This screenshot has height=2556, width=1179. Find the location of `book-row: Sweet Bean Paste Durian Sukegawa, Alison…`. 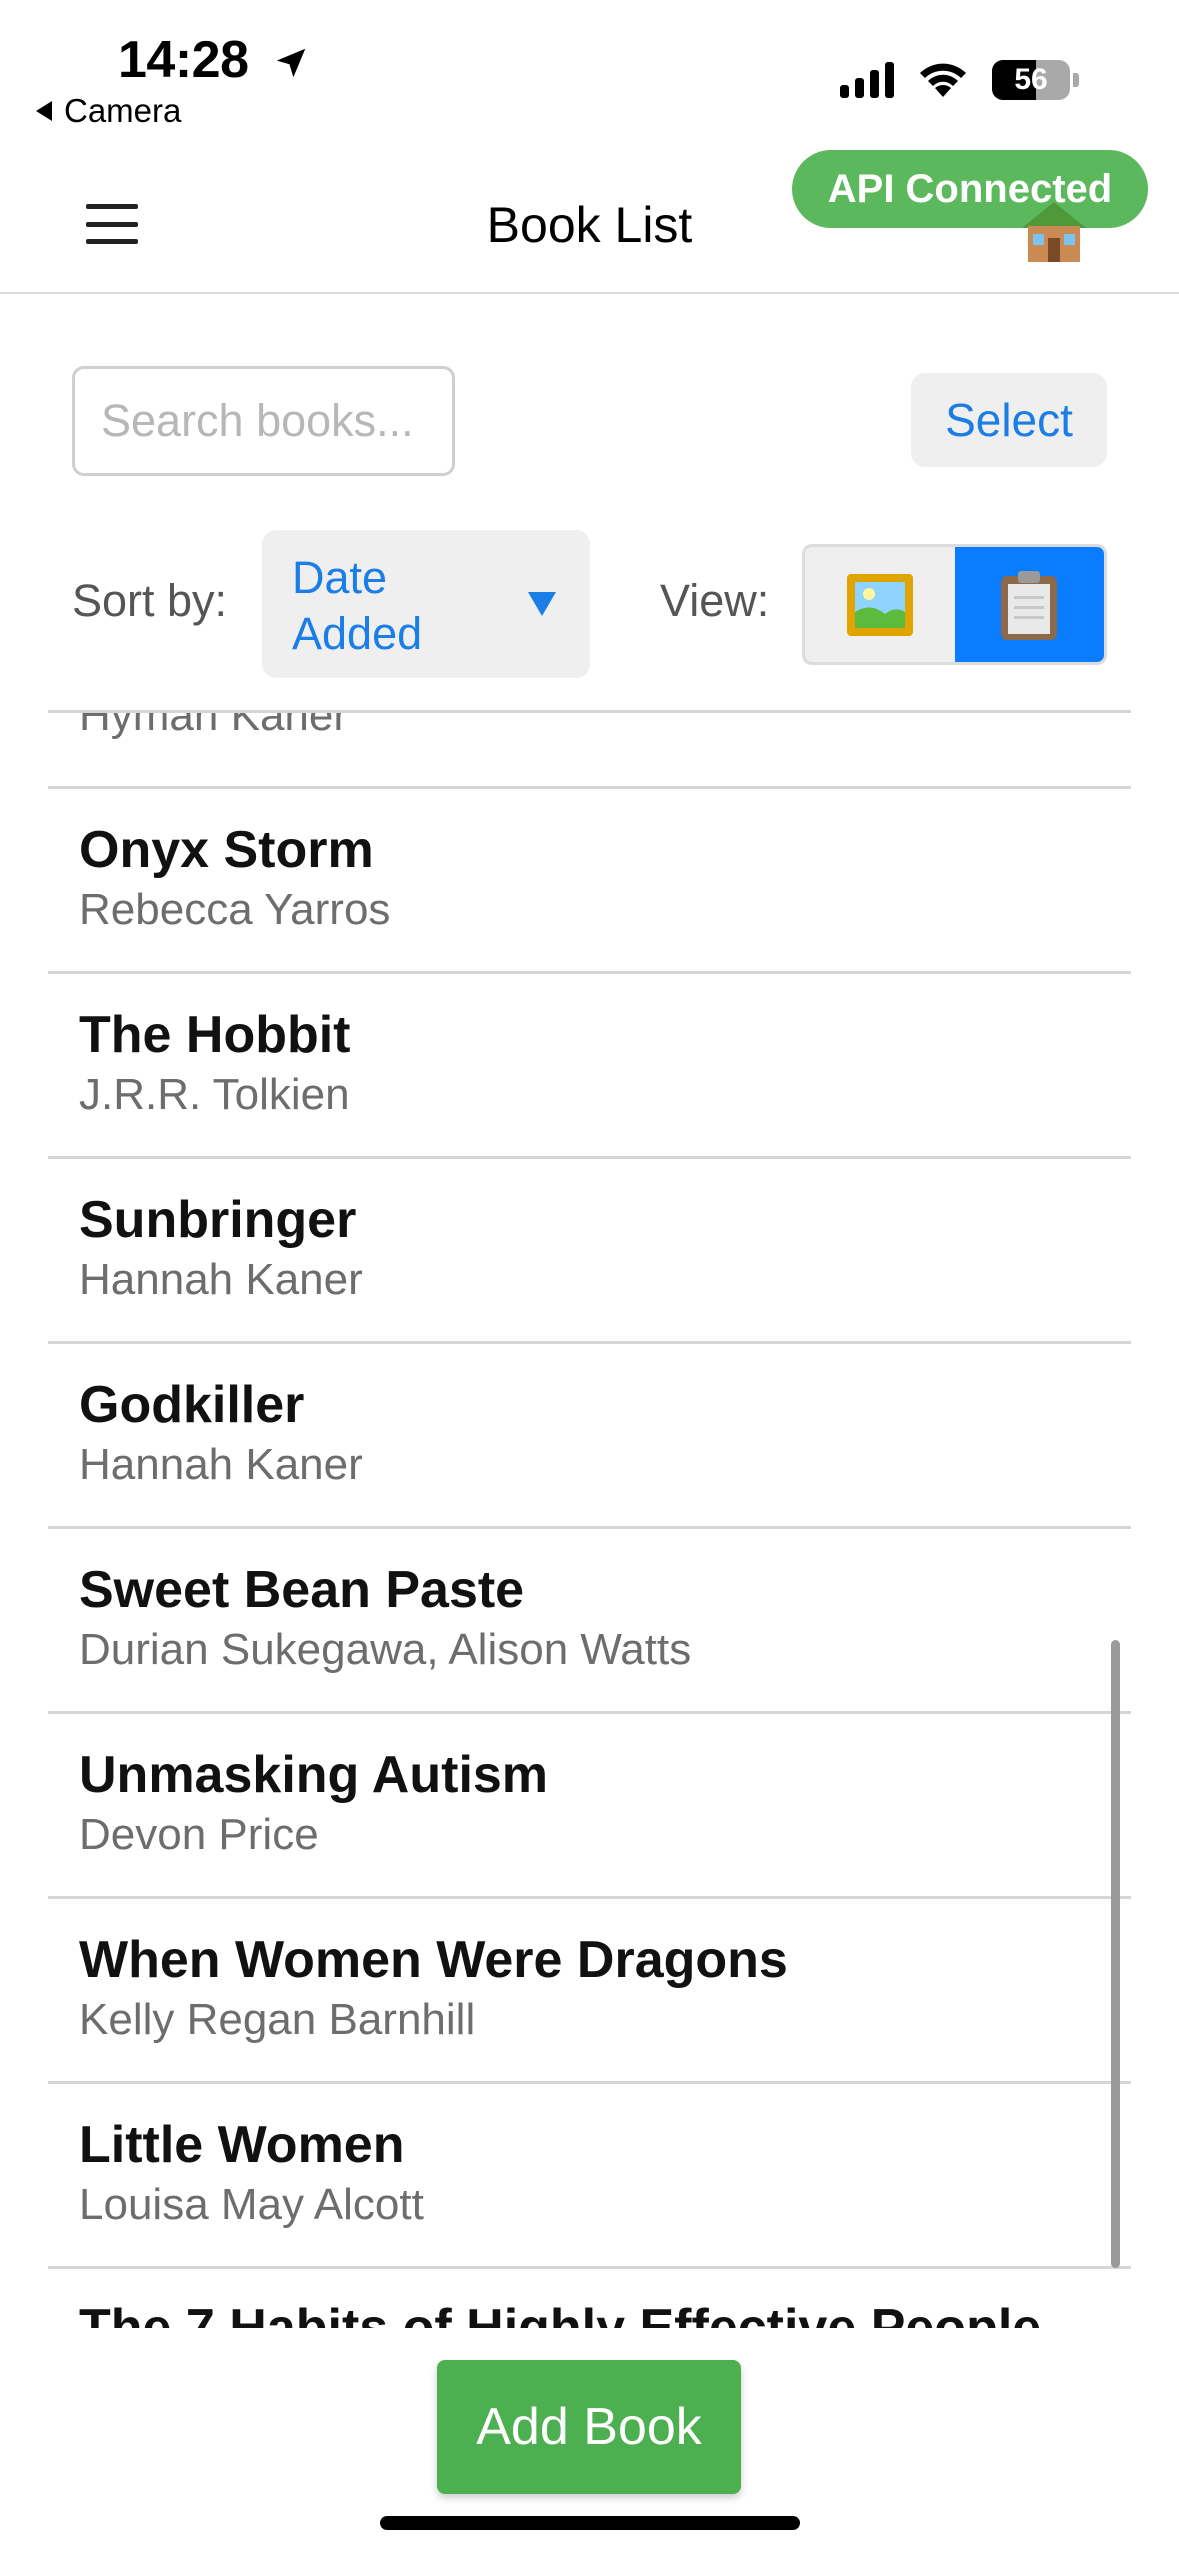

book-row: Sweet Bean Paste Durian Sukegawa, Alison… is located at coordinates (589, 1621).